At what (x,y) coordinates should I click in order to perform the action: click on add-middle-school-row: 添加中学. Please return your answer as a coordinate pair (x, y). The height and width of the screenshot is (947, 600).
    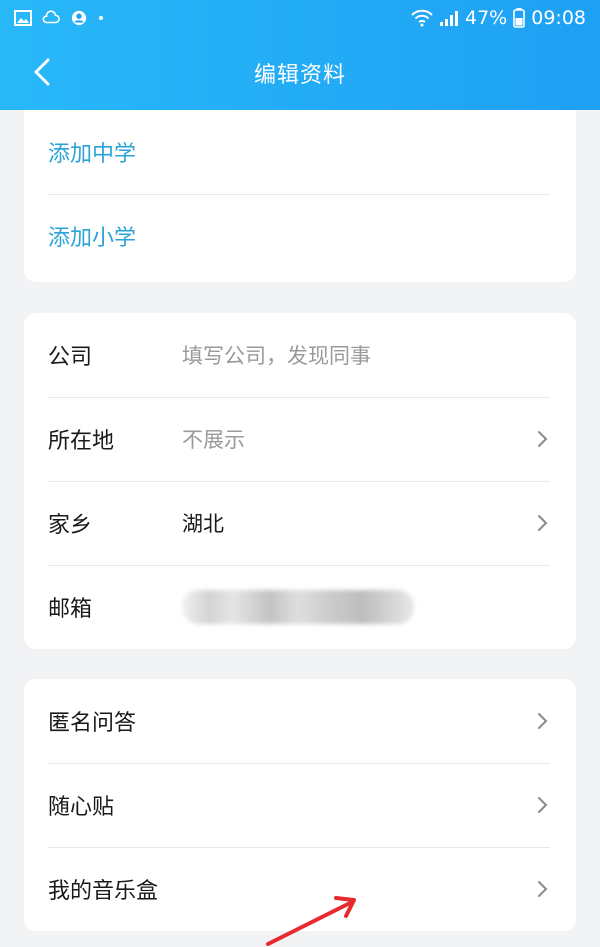
    Looking at the image, I should click on (300, 152).